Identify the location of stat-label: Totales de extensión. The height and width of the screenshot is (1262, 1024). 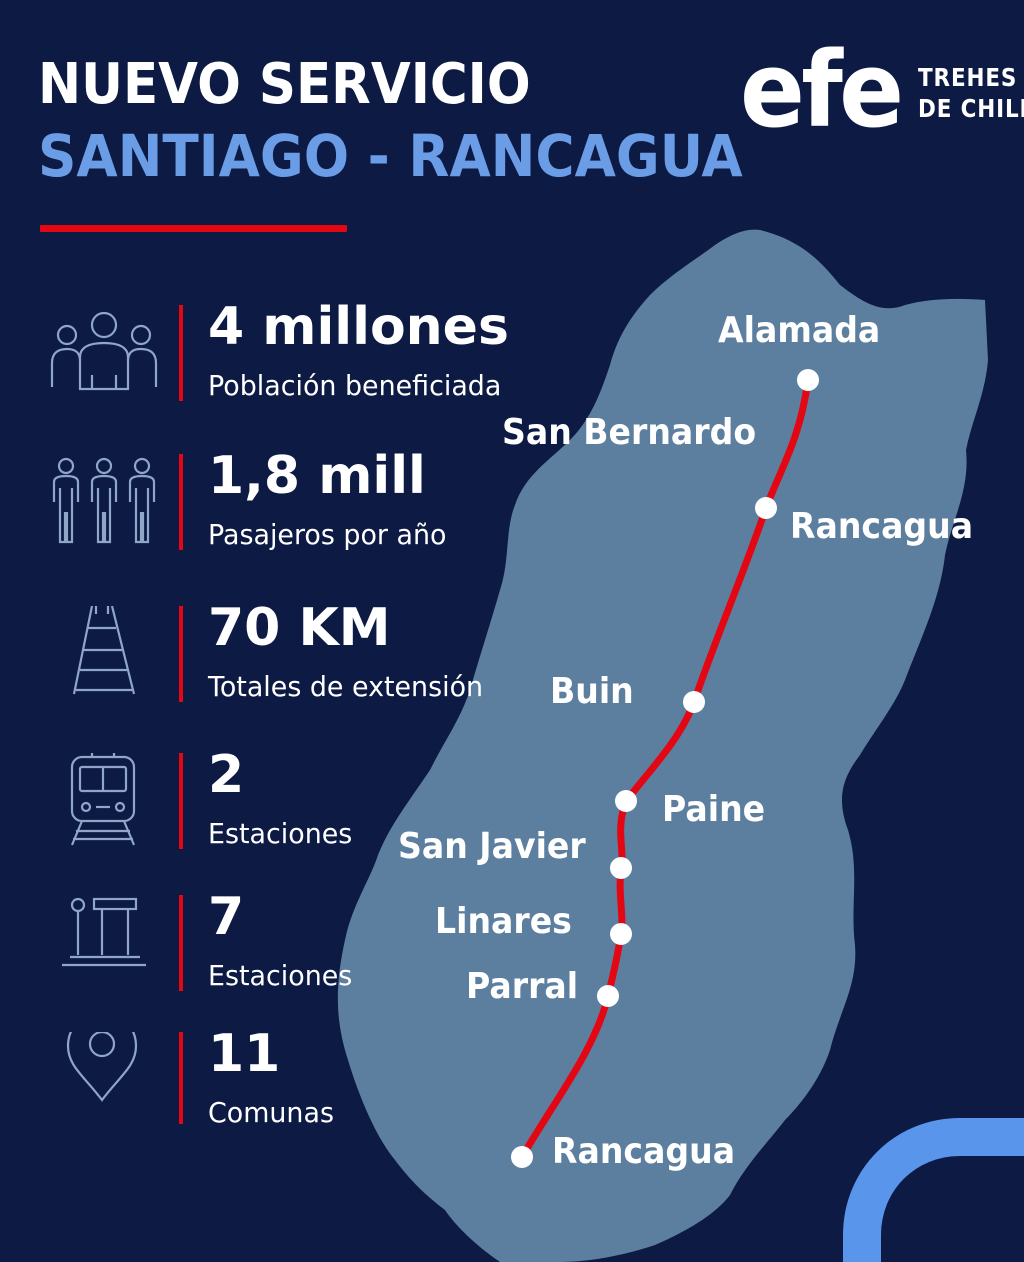
(346, 686).